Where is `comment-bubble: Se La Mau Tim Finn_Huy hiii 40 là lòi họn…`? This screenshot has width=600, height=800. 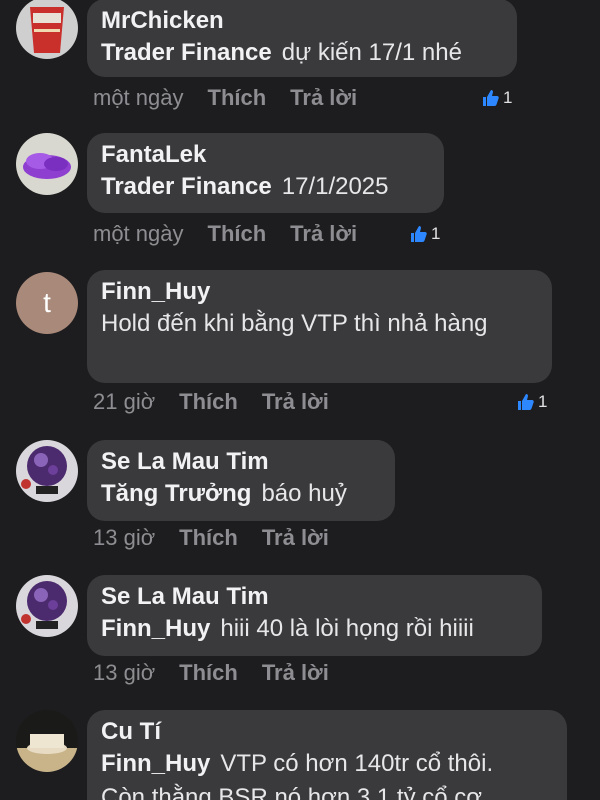
comment-bubble: Se La Mau Tim Finn_Huy hiii 40 là lòi họn… is located at coordinates (314, 615).